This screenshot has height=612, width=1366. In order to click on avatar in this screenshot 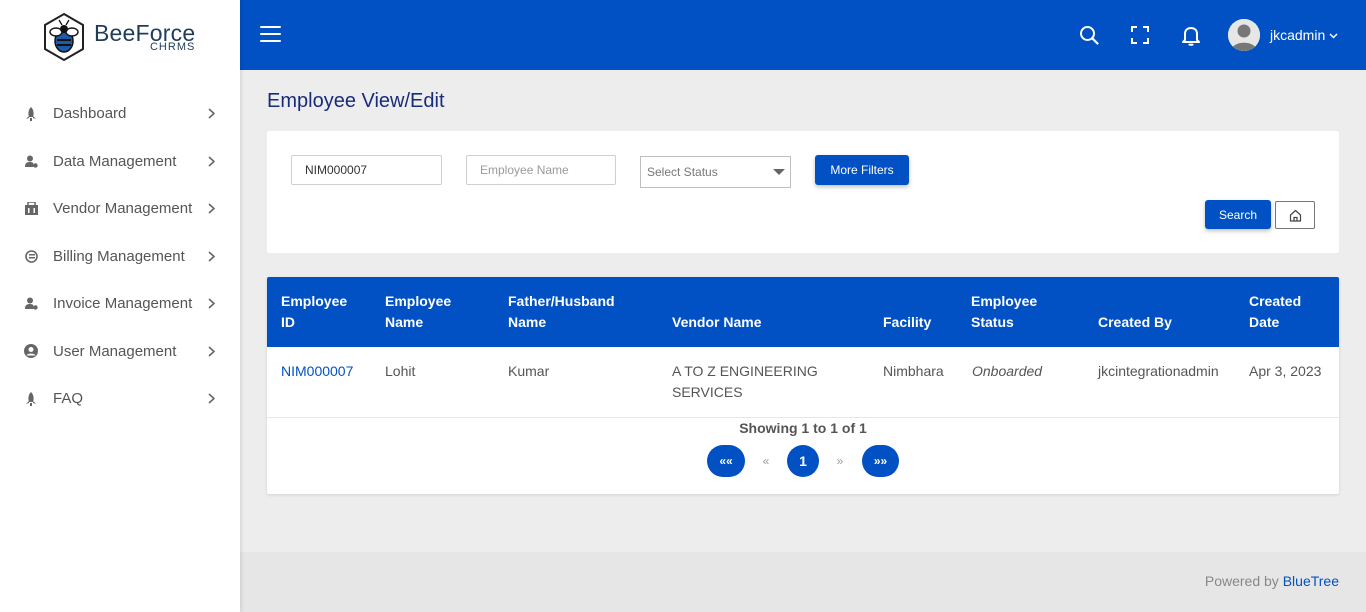, I will do `click(1244, 35)`.